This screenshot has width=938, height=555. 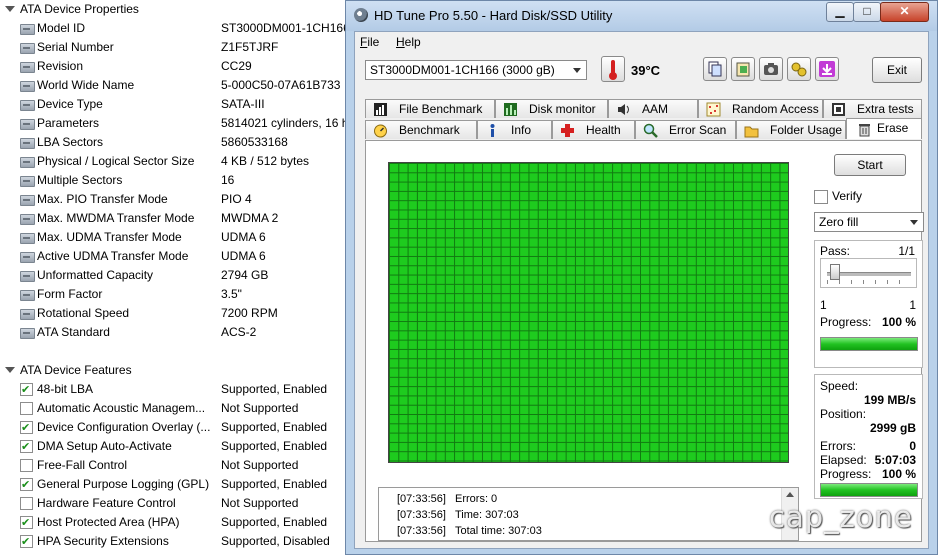 I want to click on feature-value: Not Supported, so click(x=260, y=408).